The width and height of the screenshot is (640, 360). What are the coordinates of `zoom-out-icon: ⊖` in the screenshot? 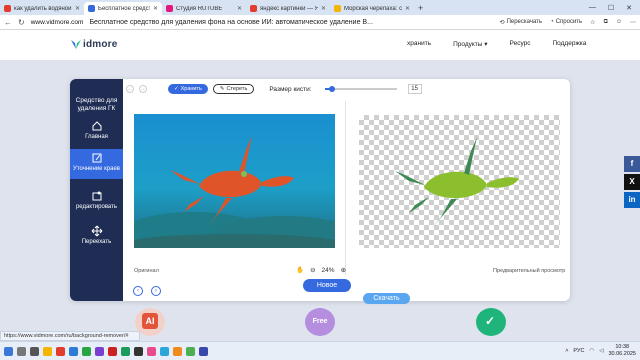 It's located at (312, 270).